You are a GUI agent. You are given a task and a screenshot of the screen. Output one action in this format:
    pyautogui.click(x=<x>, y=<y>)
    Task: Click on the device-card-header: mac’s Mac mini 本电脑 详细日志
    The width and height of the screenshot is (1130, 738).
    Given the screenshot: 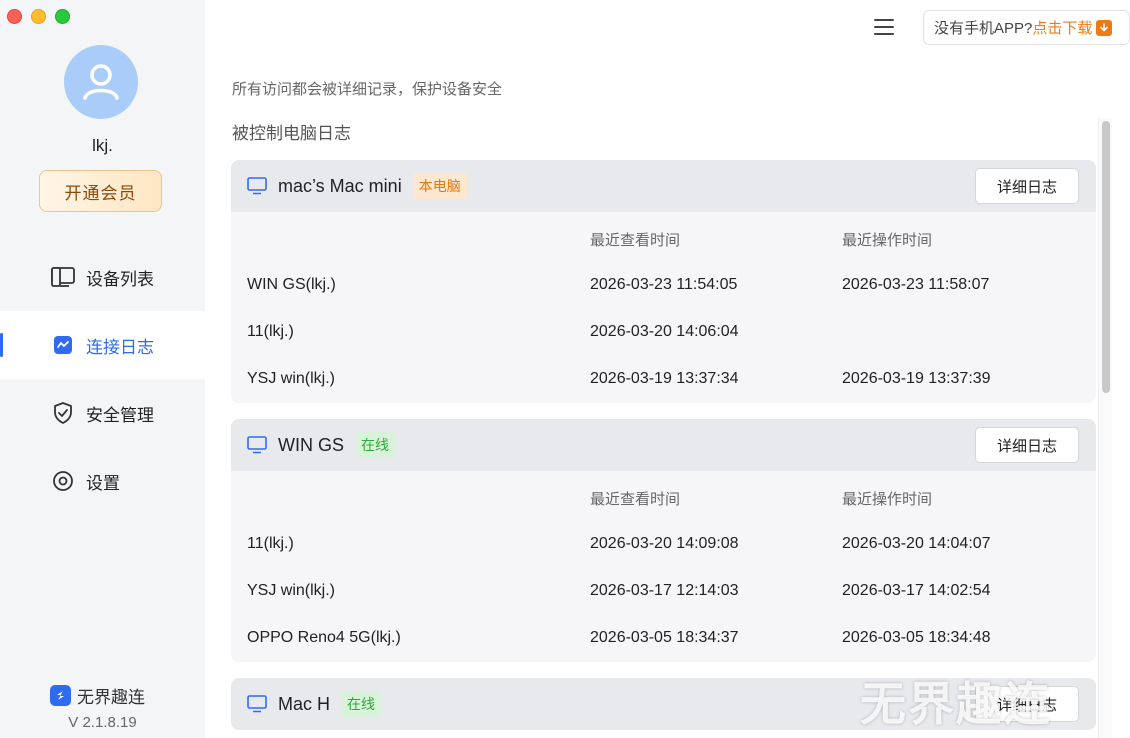 What is the action you would take?
    pyautogui.click(x=663, y=186)
    